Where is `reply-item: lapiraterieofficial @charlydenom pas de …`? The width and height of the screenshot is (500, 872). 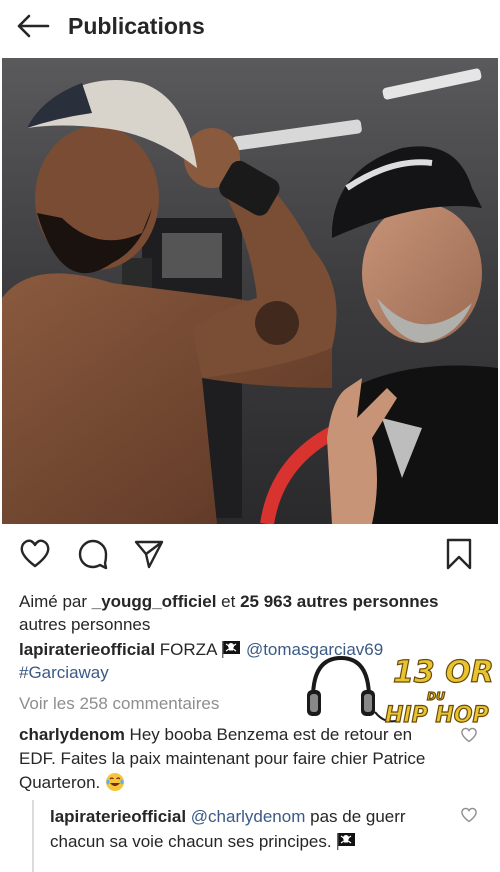
reply-item: lapiraterieofficial @charlydenom pas de … is located at coordinates (250, 829).